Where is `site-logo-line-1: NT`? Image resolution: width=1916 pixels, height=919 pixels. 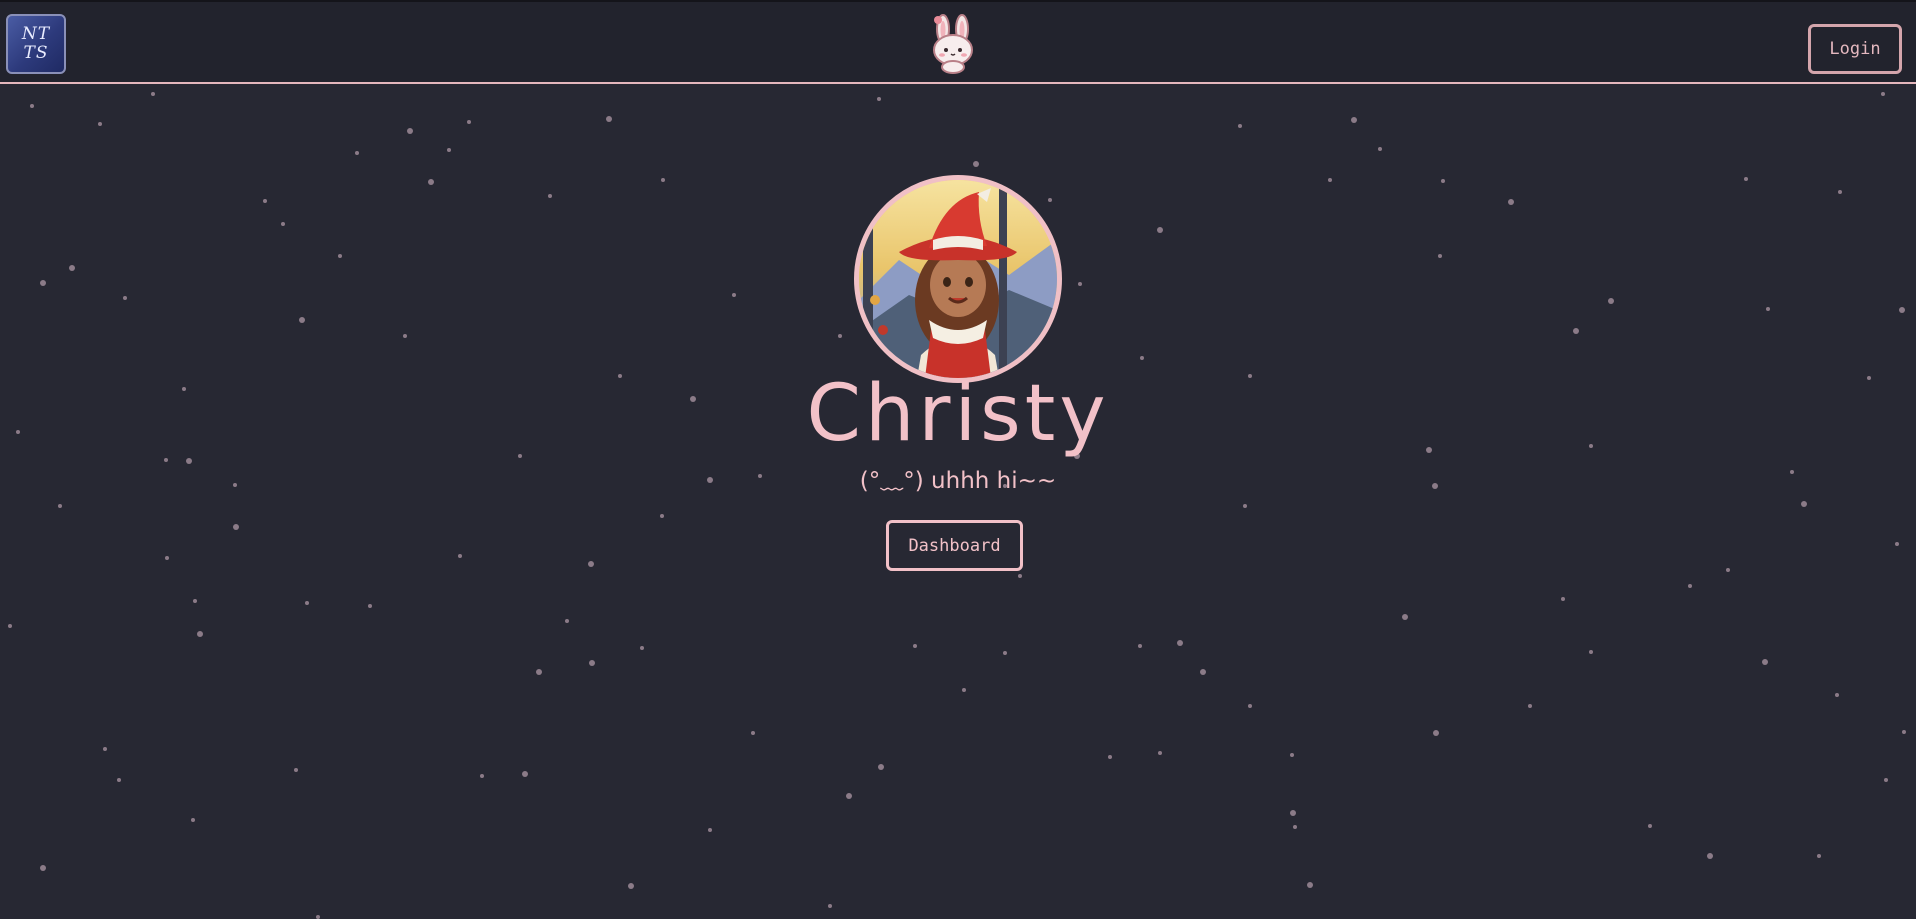 site-logo-line-1: NT is located at coordinates (36, 34).